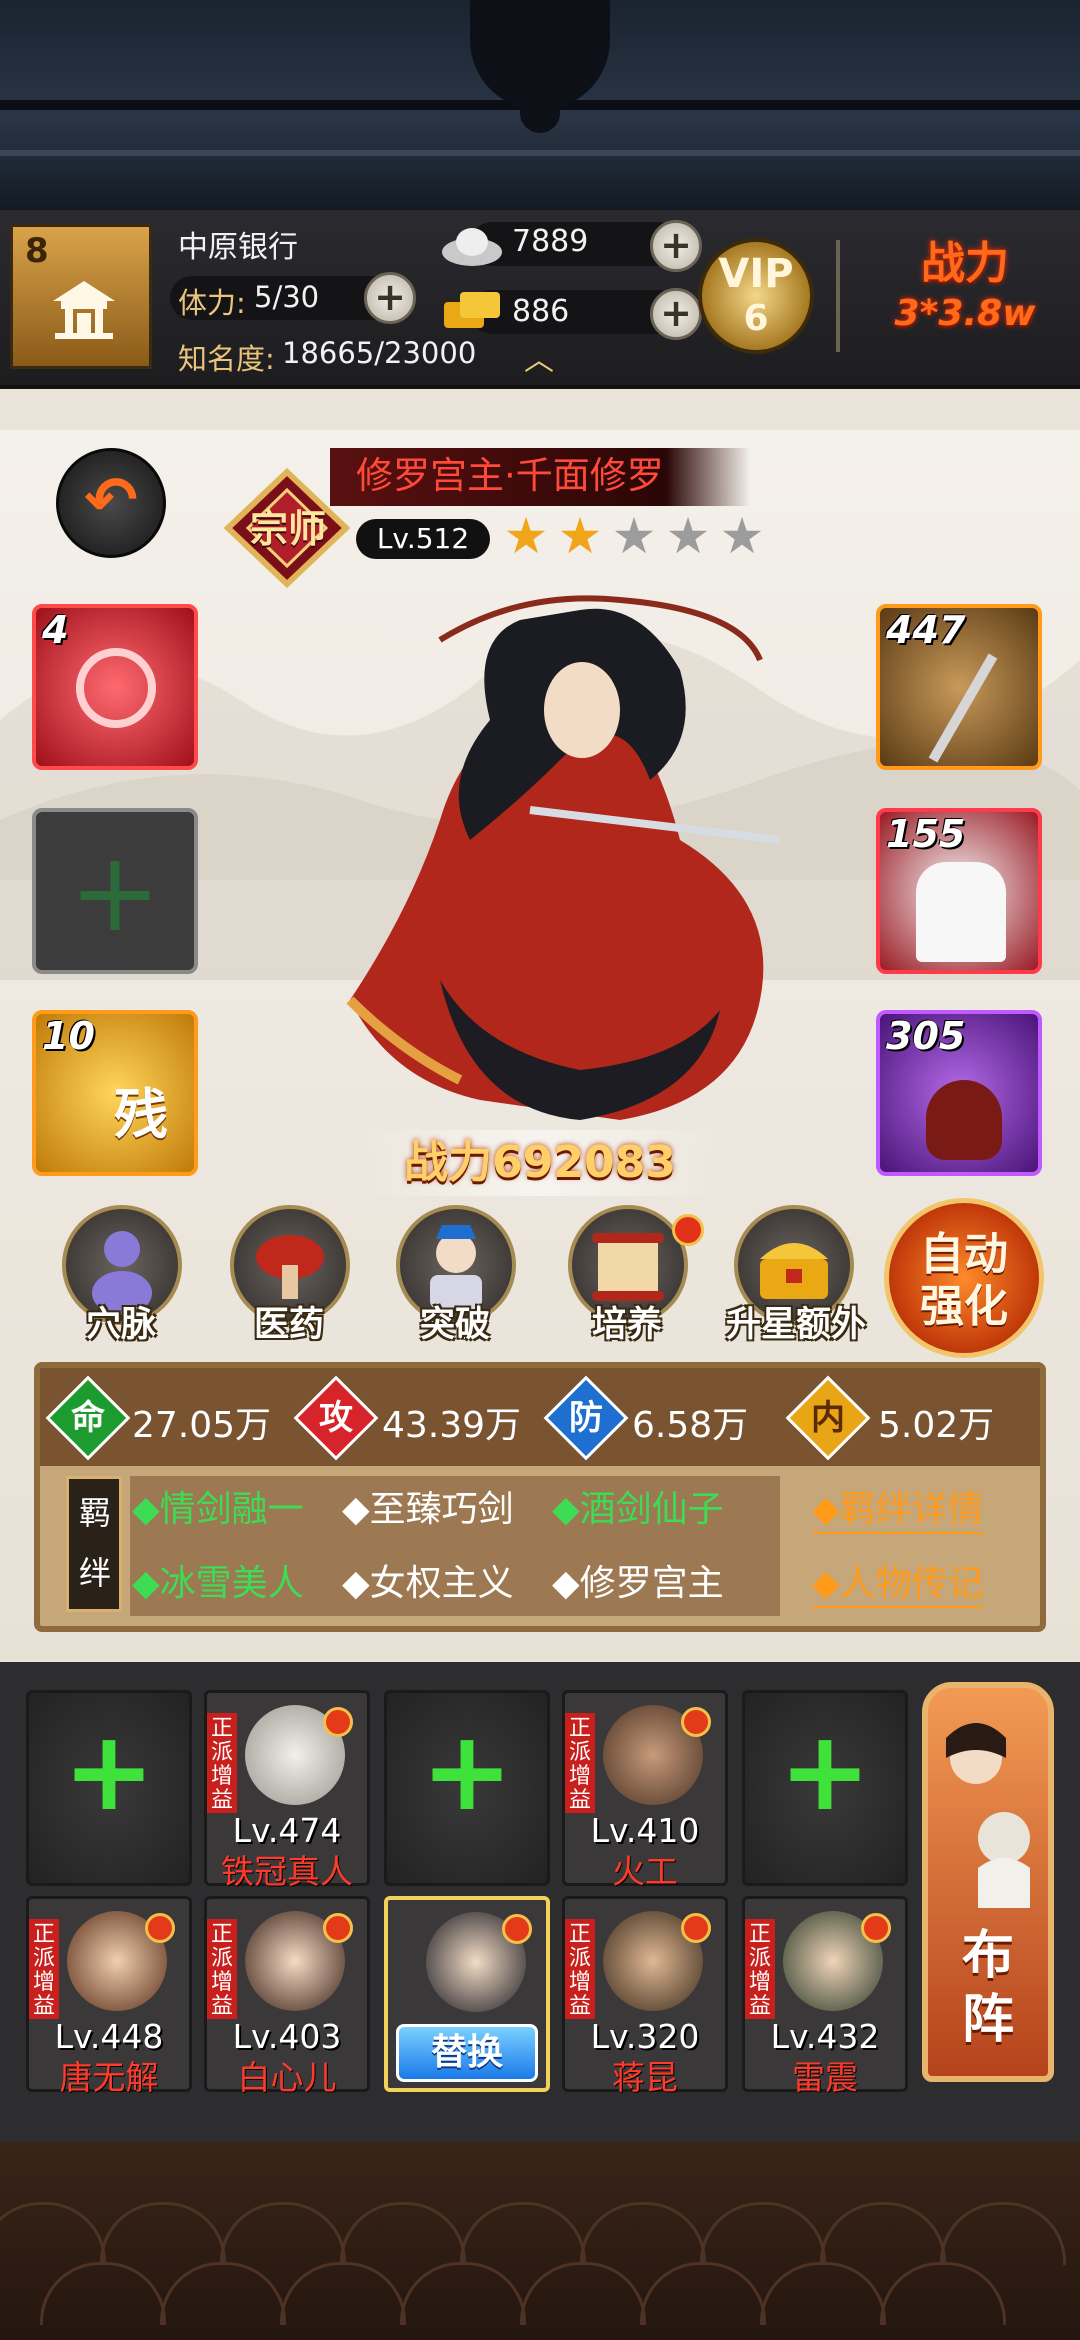 This screenshot has height=2340, width=1080. I want to click on player-level-badge: 8, so click(81, 296).